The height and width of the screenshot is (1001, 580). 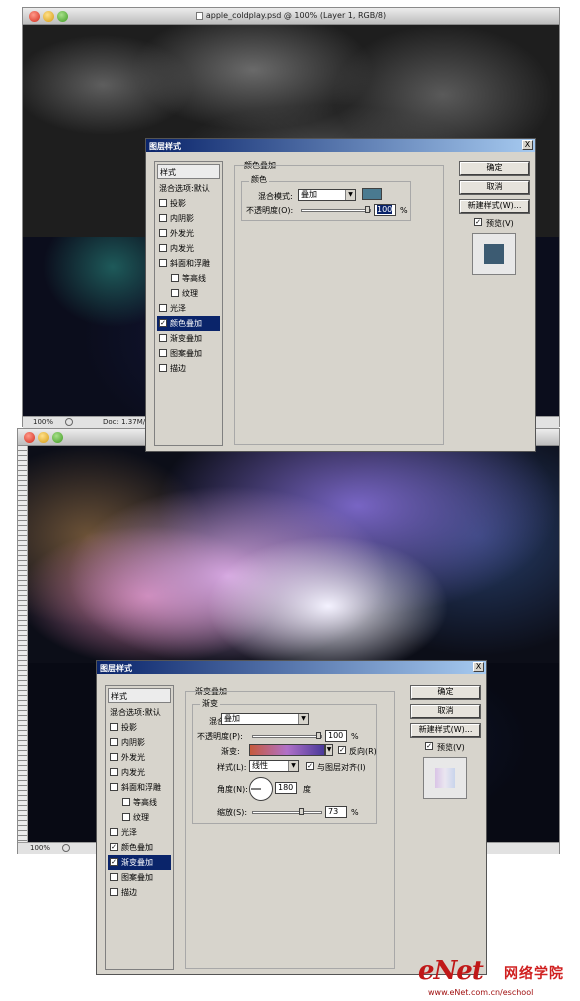 I want to click on gradient-picker, so click(x=287, y=750).